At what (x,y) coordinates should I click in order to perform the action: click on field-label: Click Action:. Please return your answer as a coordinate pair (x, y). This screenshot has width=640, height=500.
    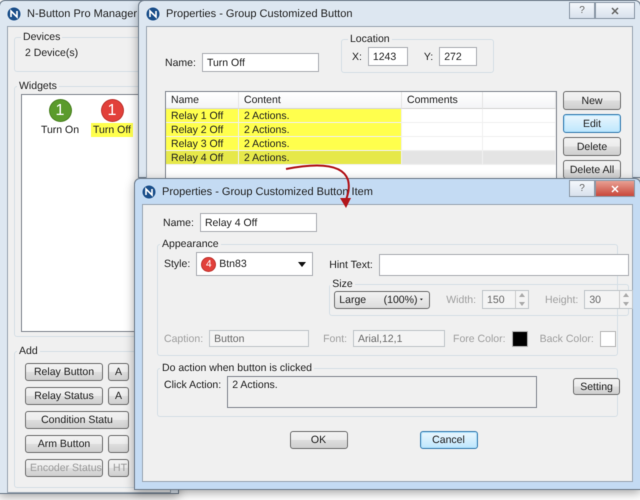
    Looking at the image, I should click on (193, 385).